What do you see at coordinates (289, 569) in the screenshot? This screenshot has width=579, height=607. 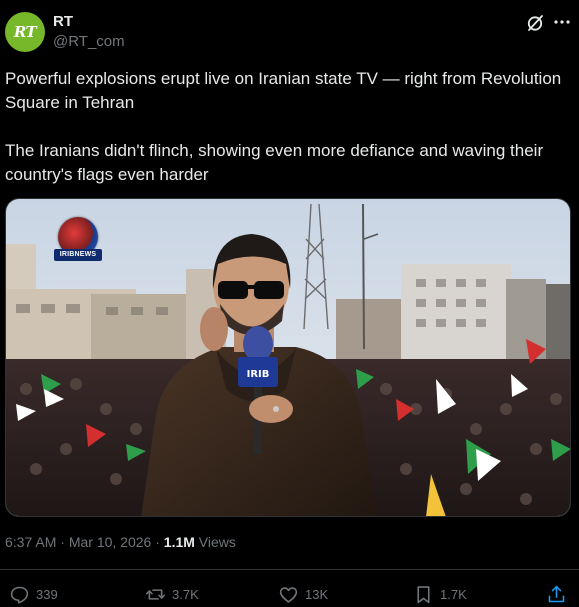 I see `divider` at bounding box center [289, 569].